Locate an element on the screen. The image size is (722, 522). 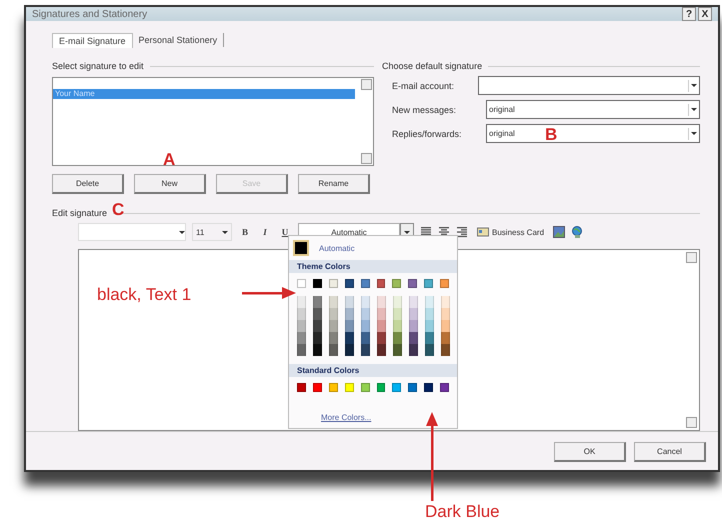
field-label: Replies/forwards: is located at coordinates (427, 133).